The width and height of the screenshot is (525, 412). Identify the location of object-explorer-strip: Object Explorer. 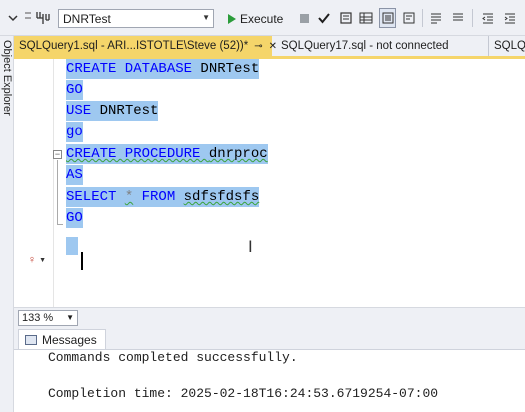
(7, 224).